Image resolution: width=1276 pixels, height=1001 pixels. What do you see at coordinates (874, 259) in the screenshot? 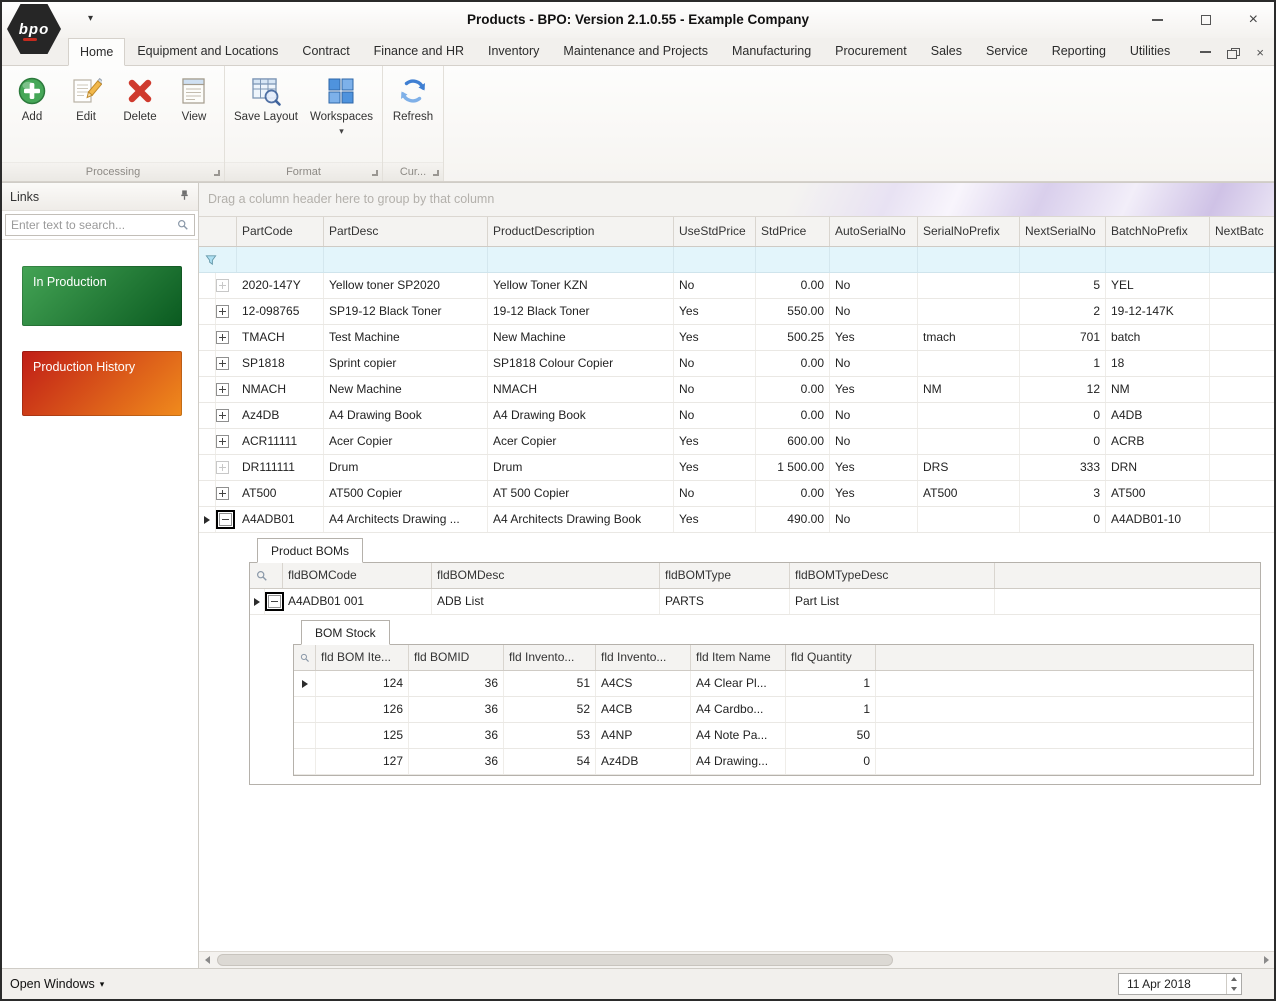
I see `filter-cell-autoserialno` at bounding box center [874, 259].